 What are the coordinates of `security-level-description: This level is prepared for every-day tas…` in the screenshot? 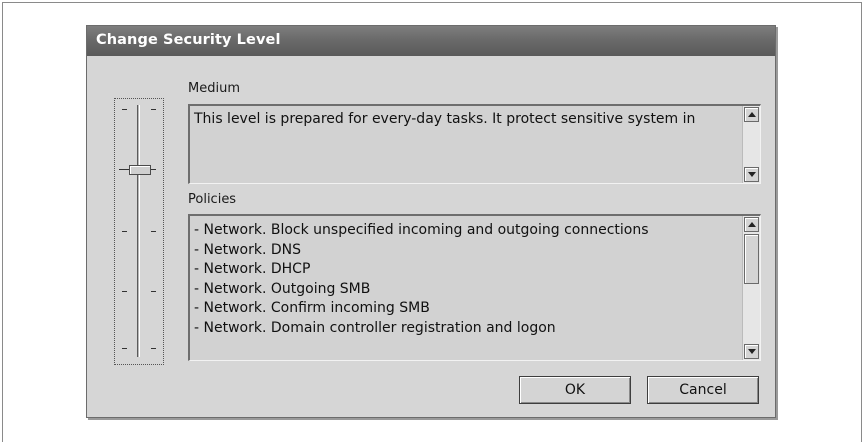 It's located at (474, 144).